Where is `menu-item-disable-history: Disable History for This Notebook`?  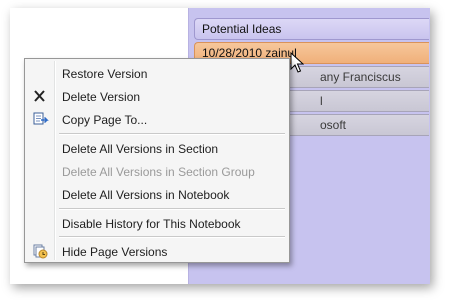 menu-item-disable-history: Disable History for This Notebook is located at coordinates (157, 223).